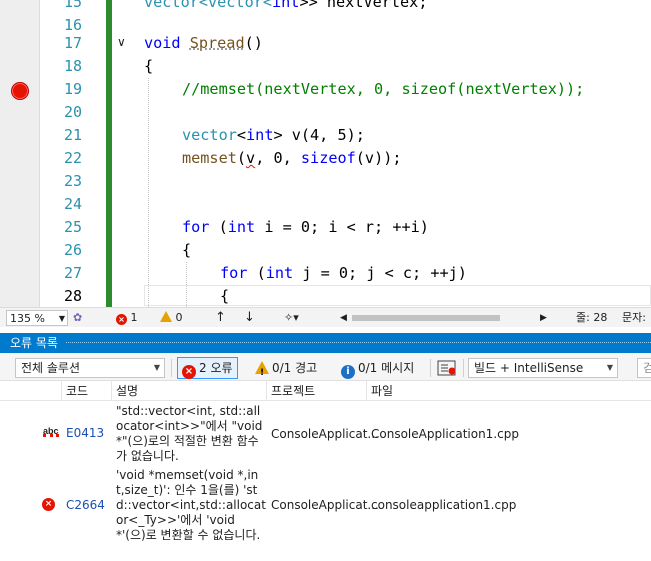 Image resolution: width=651 pixels, height=561 pixels. I want to click on warning-count: 0, so click(179, 317).